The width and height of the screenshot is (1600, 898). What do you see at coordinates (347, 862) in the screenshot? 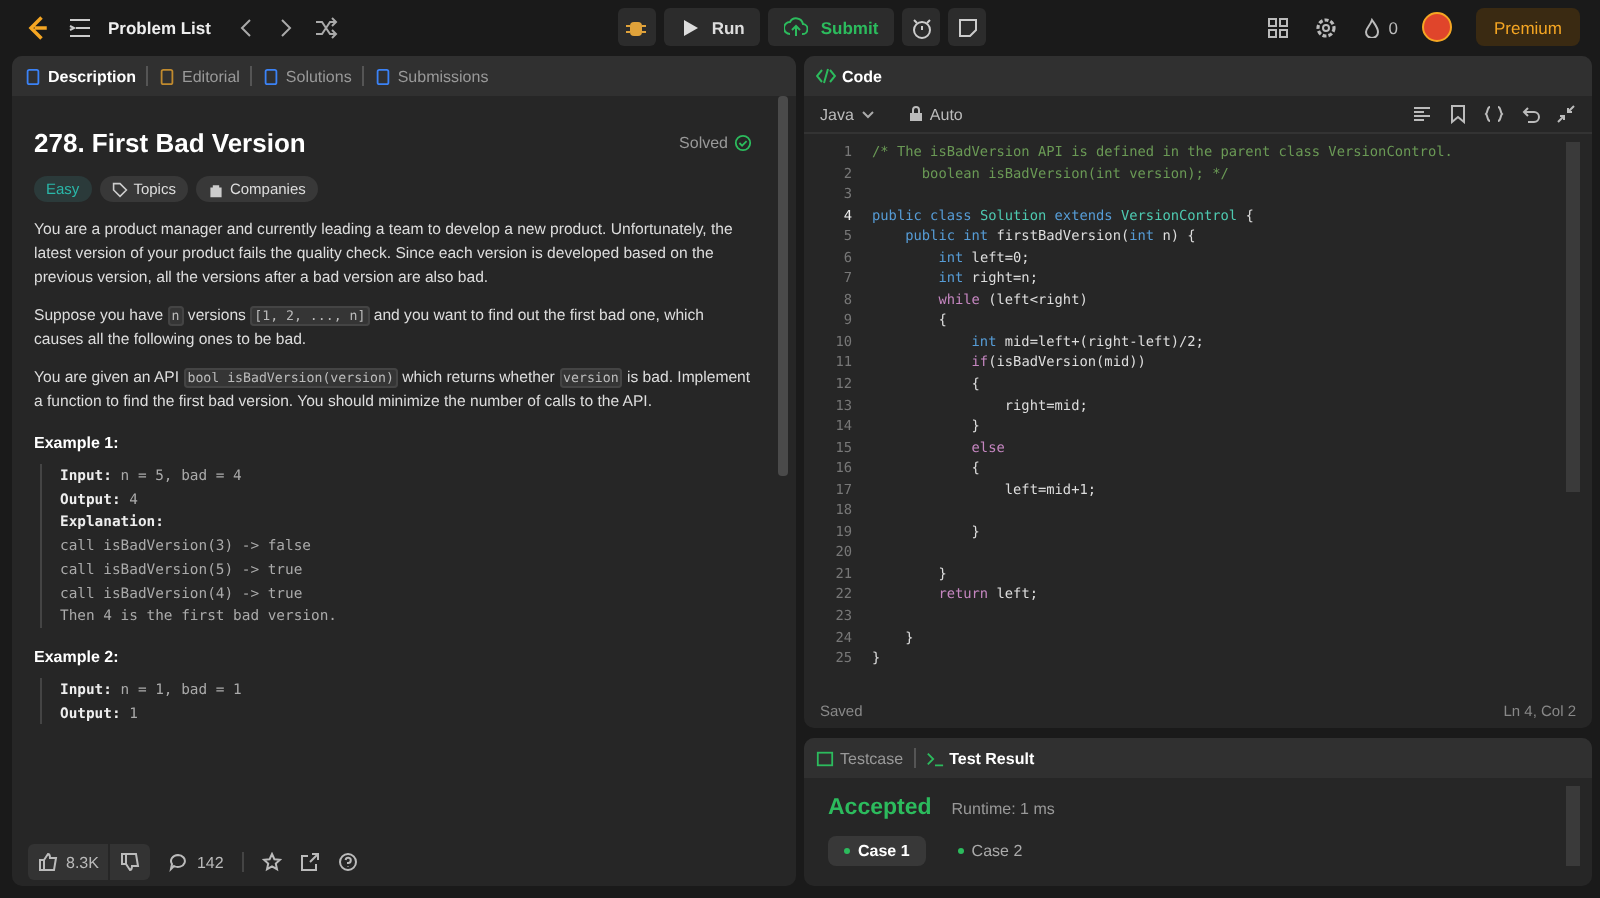
I see `help-icon` at bounding box center [347, 862].